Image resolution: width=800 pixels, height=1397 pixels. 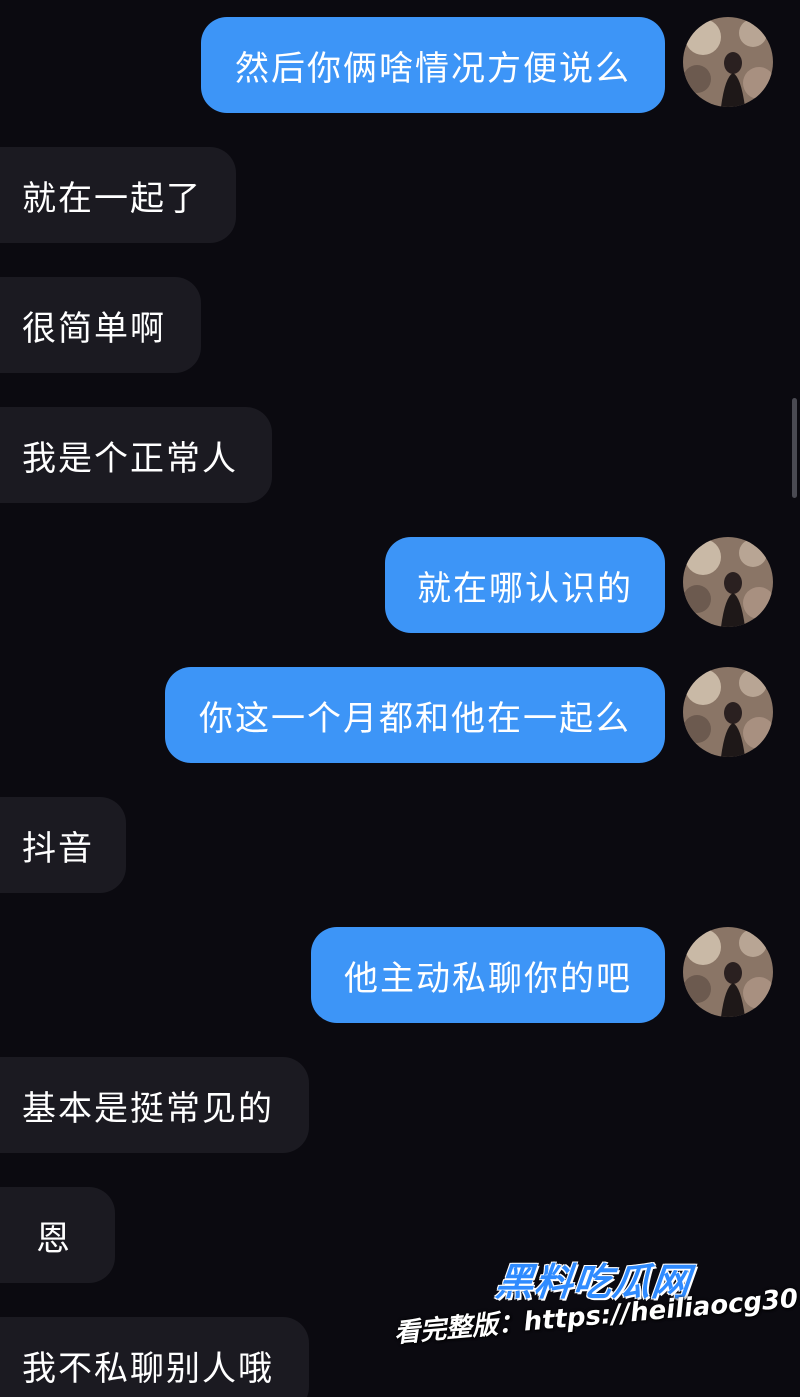 I want to click on message-text: 我是个正常人, so click(x=130, y=458).